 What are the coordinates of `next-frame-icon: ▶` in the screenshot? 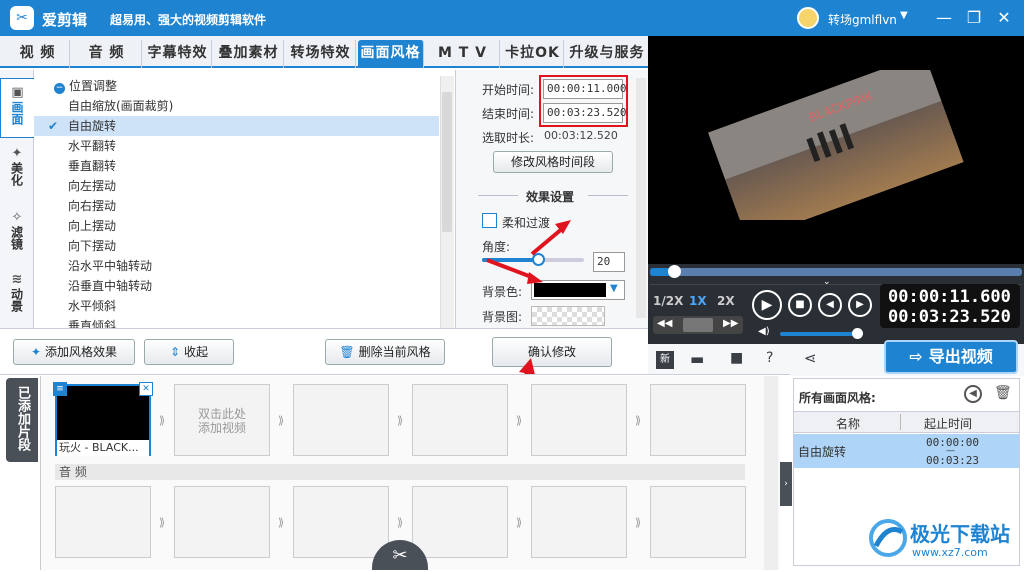 It's located at (860, 305).